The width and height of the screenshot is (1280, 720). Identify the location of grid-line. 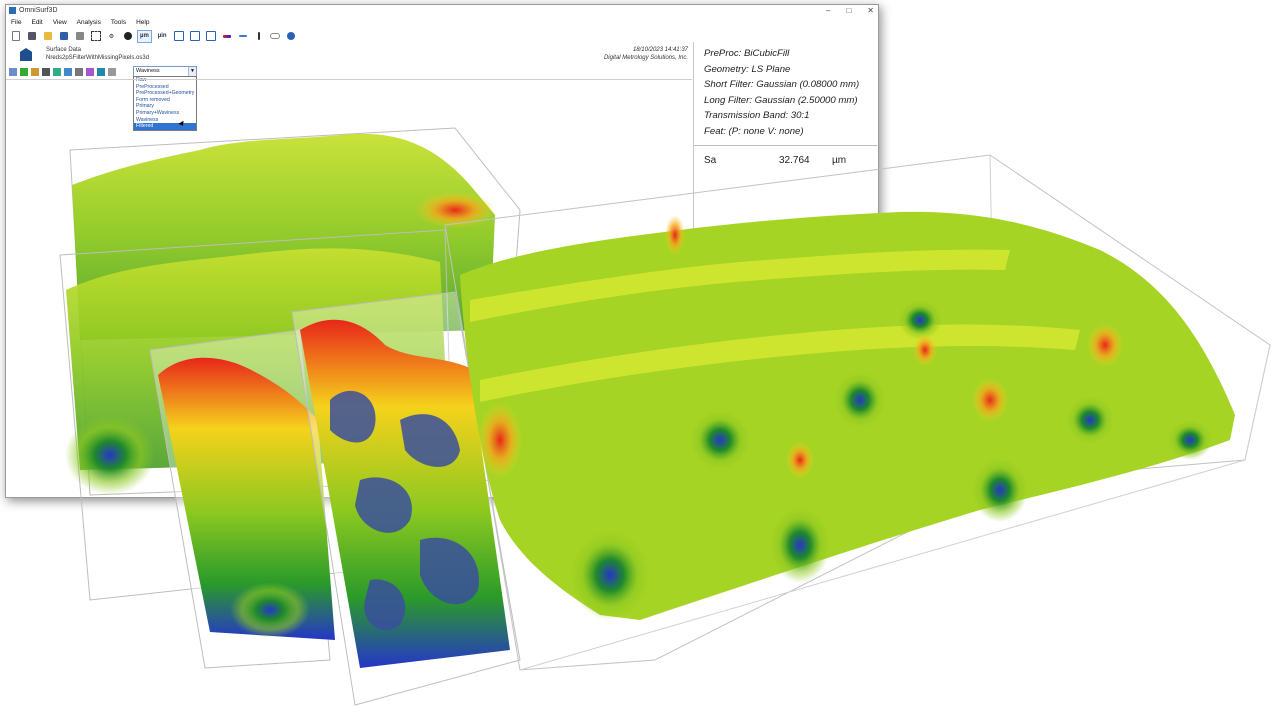
(1257, 402).